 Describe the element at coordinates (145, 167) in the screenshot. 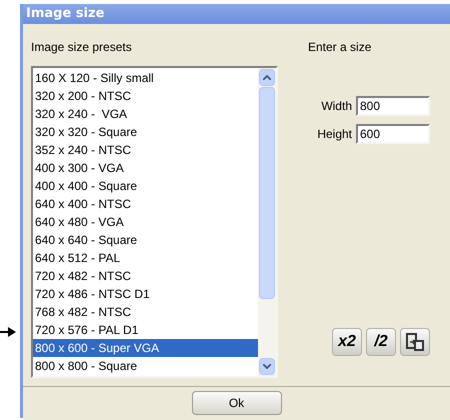

I see `preset-item: 400 x 300 - VGA` at that location.